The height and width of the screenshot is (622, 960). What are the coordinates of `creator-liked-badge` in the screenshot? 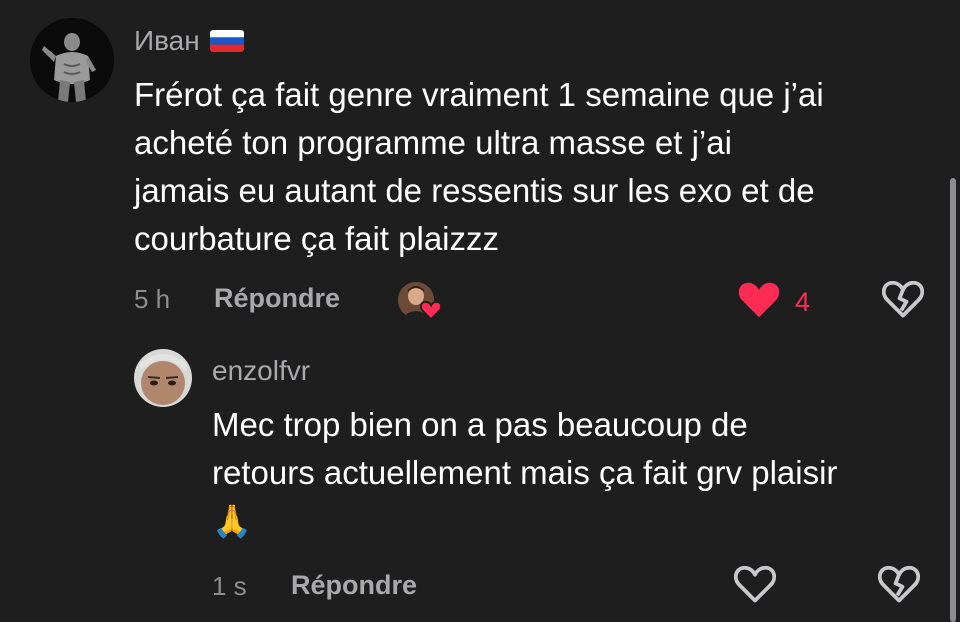 It's located at (421, 302).